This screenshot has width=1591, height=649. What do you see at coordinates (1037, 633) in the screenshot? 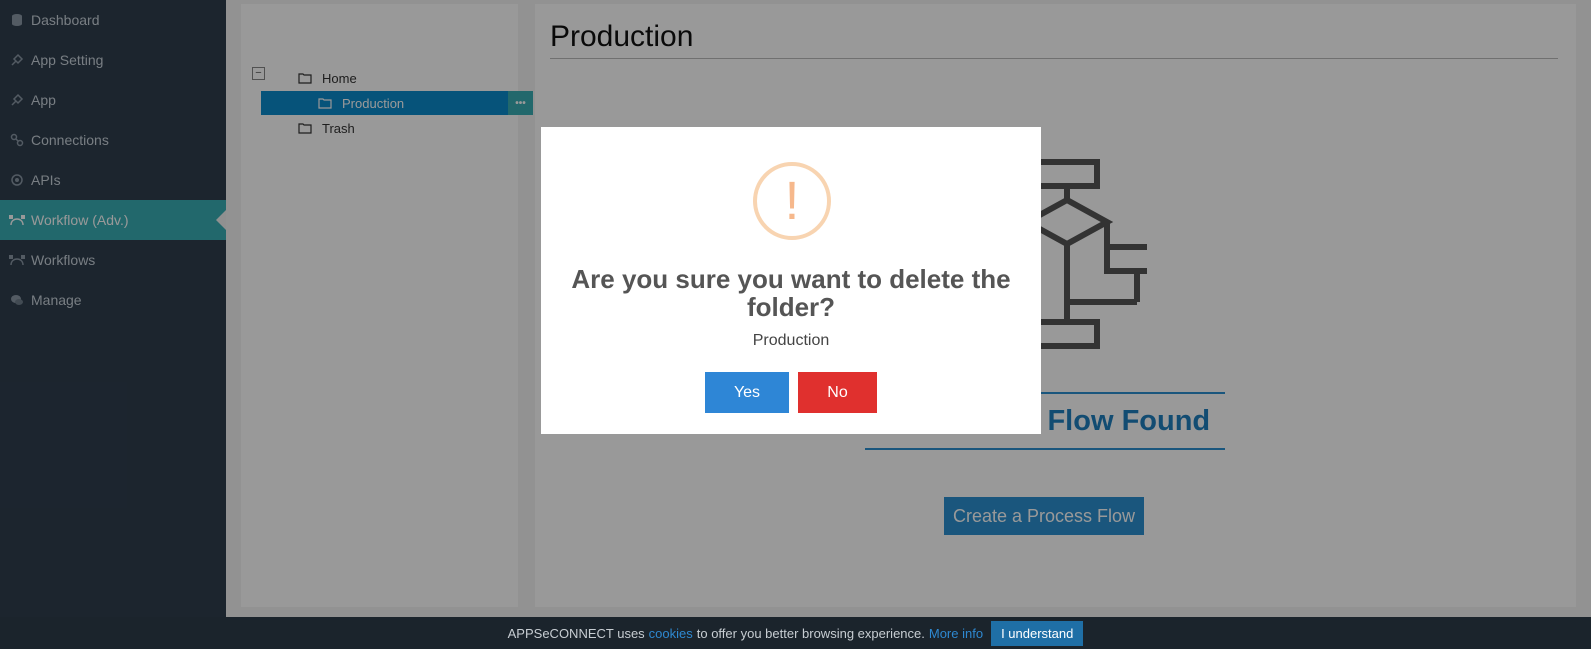
I see `accept-cookies-button: I understand` at bounding box center [1037, 633].